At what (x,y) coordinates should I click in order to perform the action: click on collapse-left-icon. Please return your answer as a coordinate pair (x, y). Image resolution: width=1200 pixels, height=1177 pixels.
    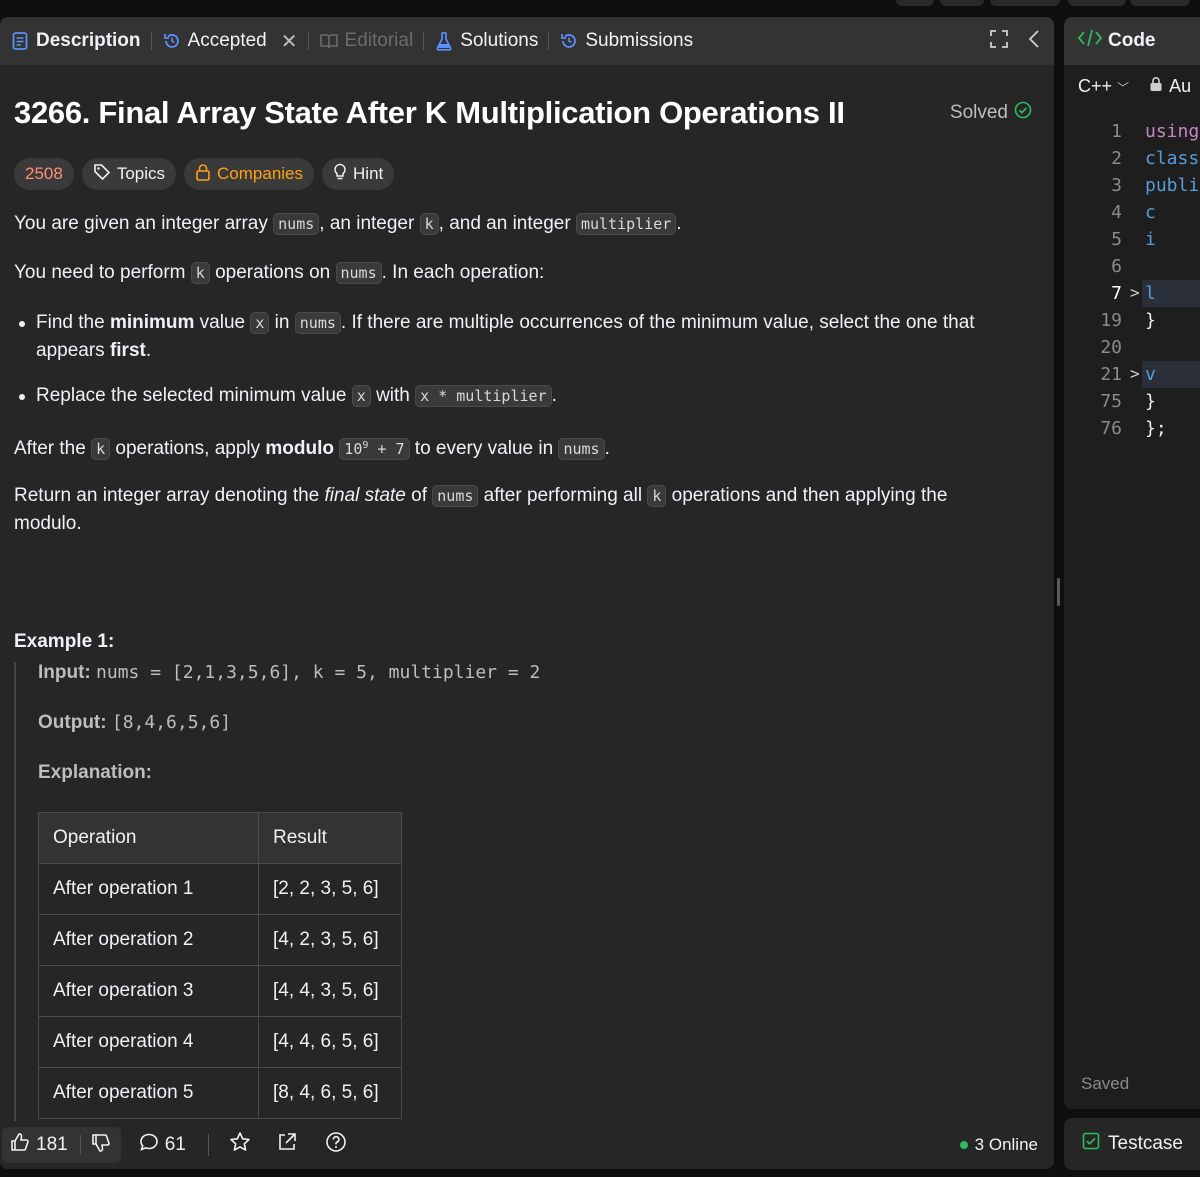
    Looking at the image, I should click on (1034, 41).